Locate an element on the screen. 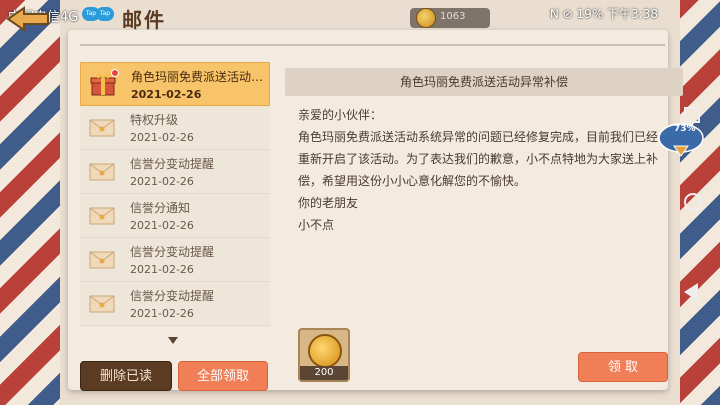 This screenshot has height=405, width=720. mail-title: 角色玛丽免费派送活动异常补偿 is located at coordinates (484, 82).